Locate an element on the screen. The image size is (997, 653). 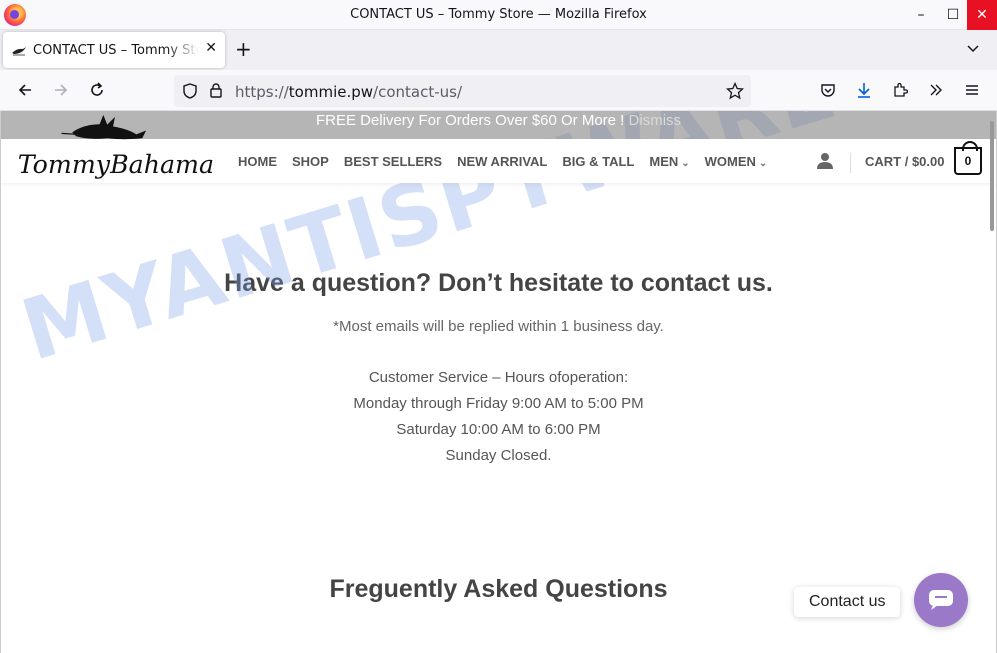
url-text: https://tommie.pw/contact-us/ is located at coordinates (349, 92).